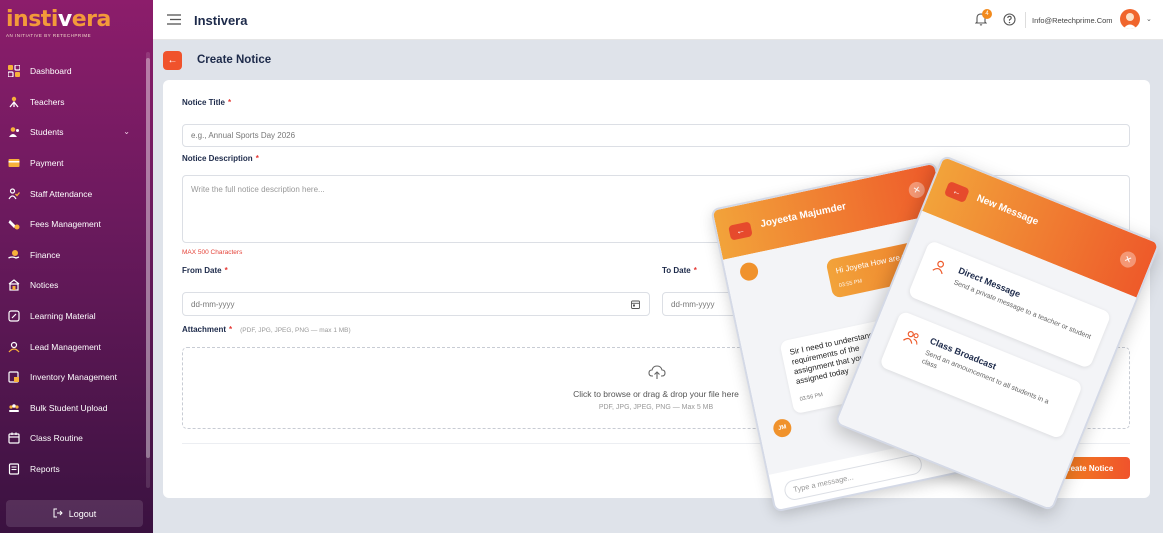 The width and height of the screenshot is (1163, 533). What do you see at coordinates (1007, 210) in the screenshot?
I see `new-message-title: New Message` at bounding box center [1007, 210].